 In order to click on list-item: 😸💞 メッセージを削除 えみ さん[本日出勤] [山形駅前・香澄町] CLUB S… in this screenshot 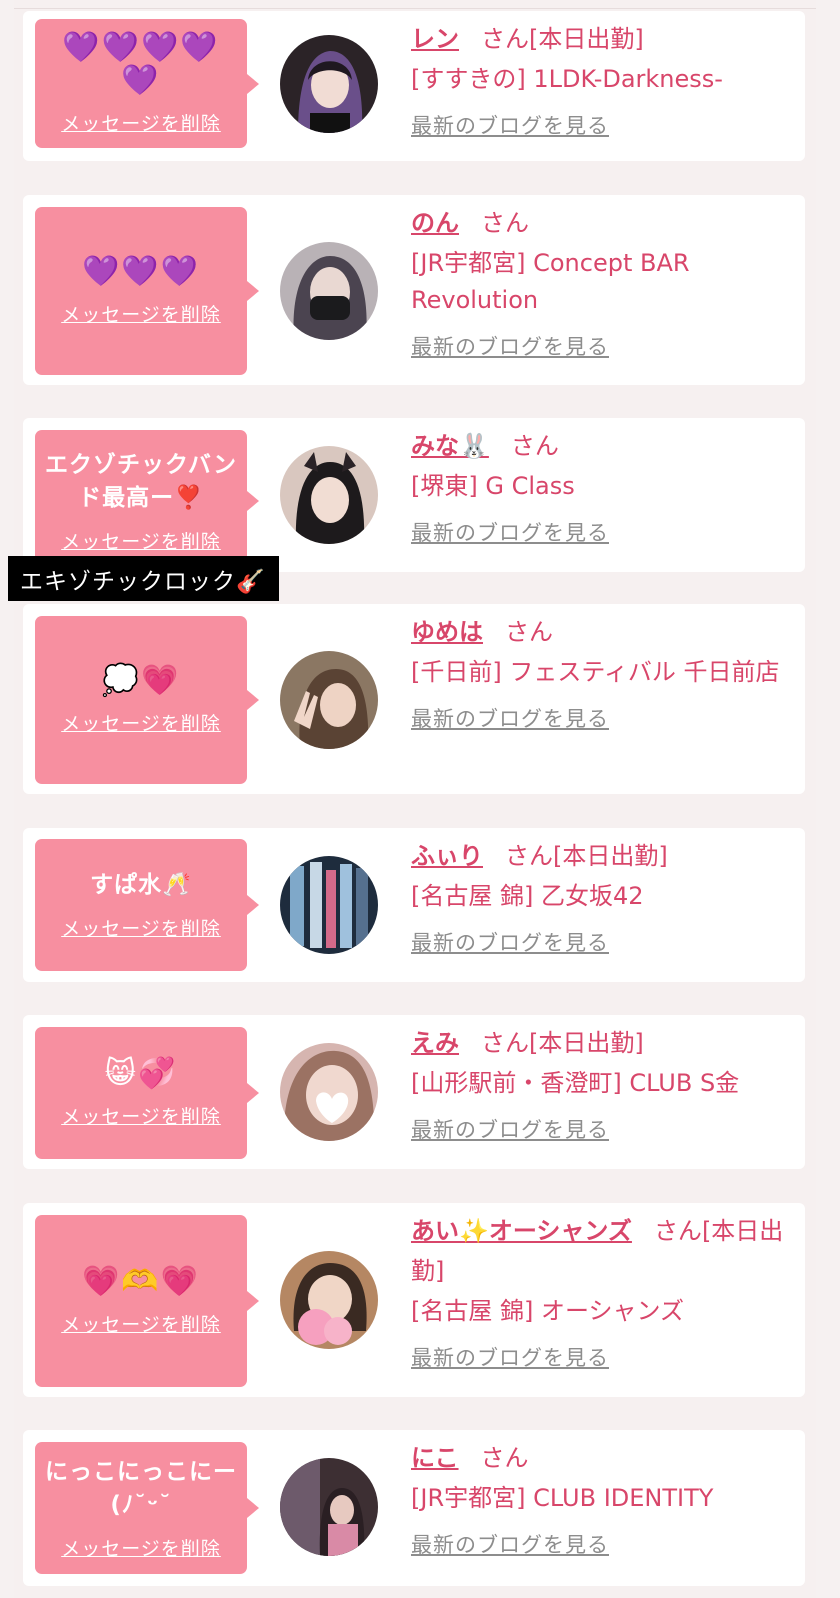, I will do `click(414, 1092)`.